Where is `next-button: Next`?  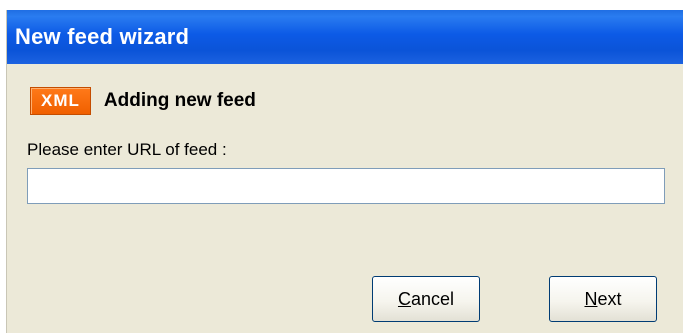
next-button: Next is located at coordinates (603, 299).